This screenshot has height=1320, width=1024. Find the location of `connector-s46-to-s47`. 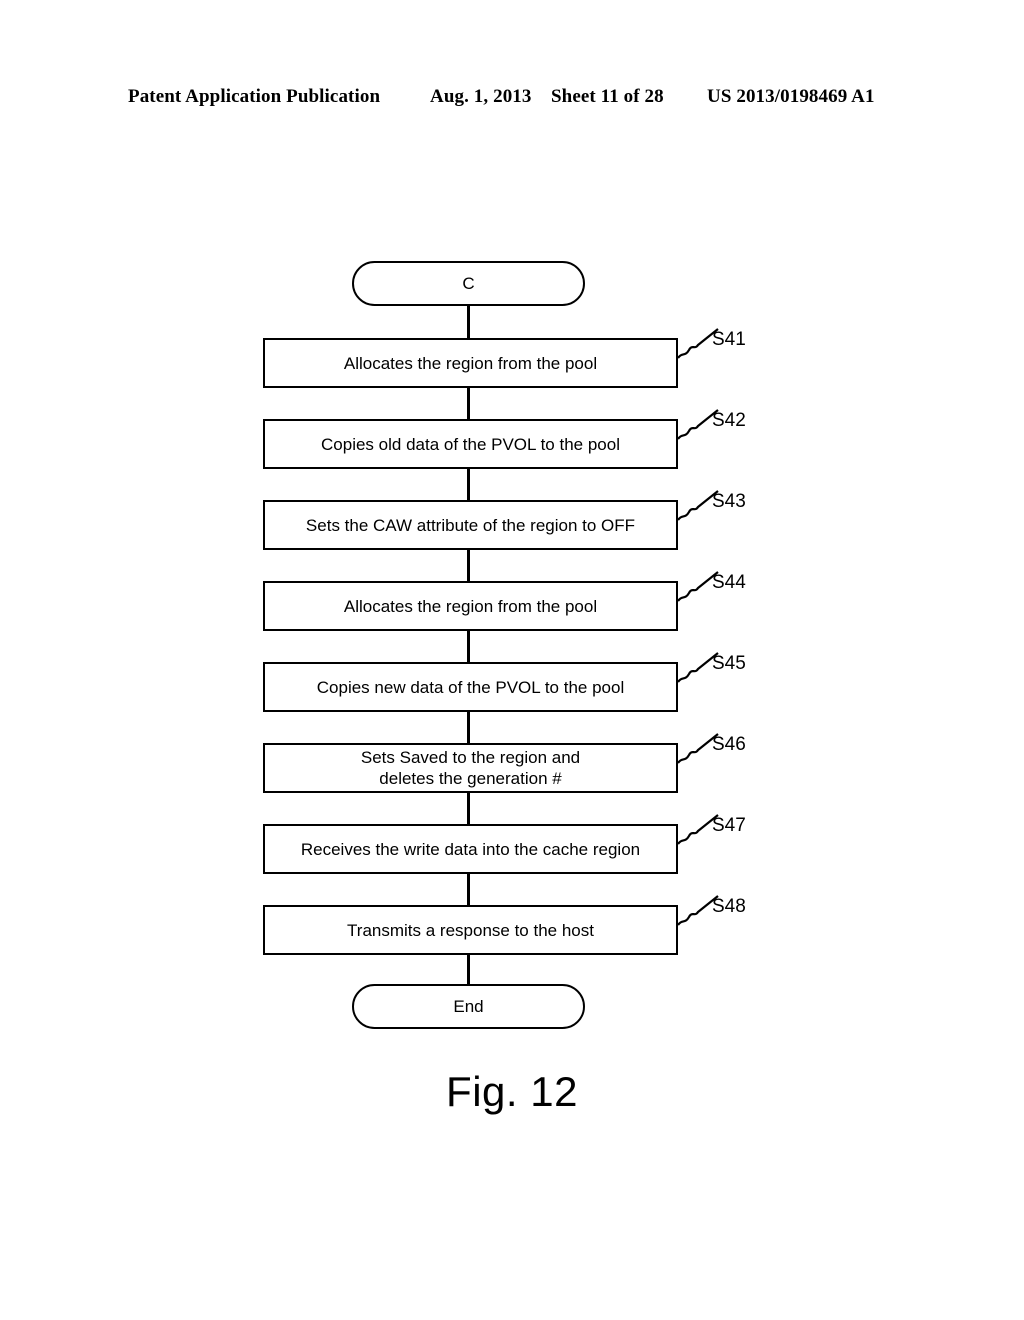

connector-s46-to-s47 is located at coordinates (468, 808).